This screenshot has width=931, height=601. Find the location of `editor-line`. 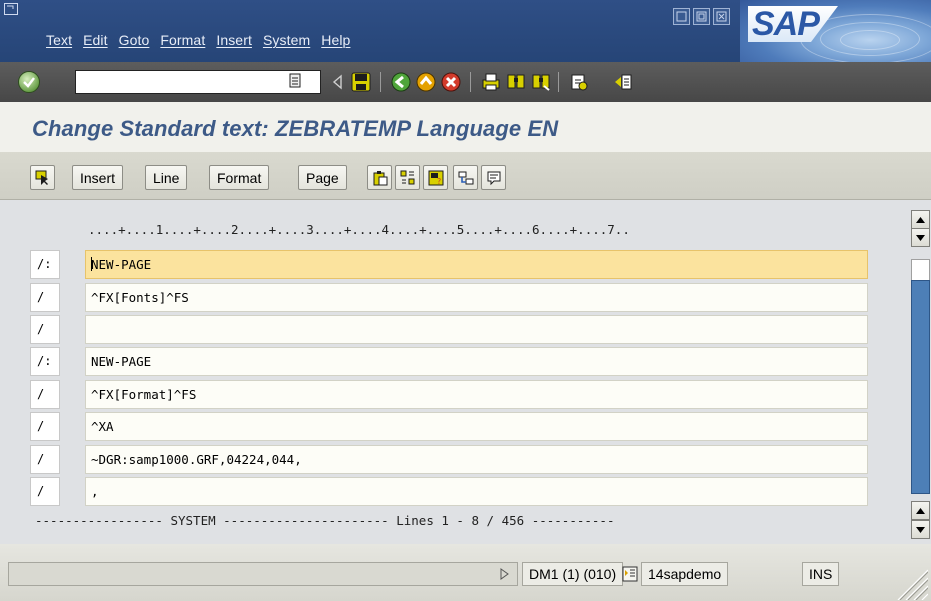

editor-line is located at coordinates (476, 329).